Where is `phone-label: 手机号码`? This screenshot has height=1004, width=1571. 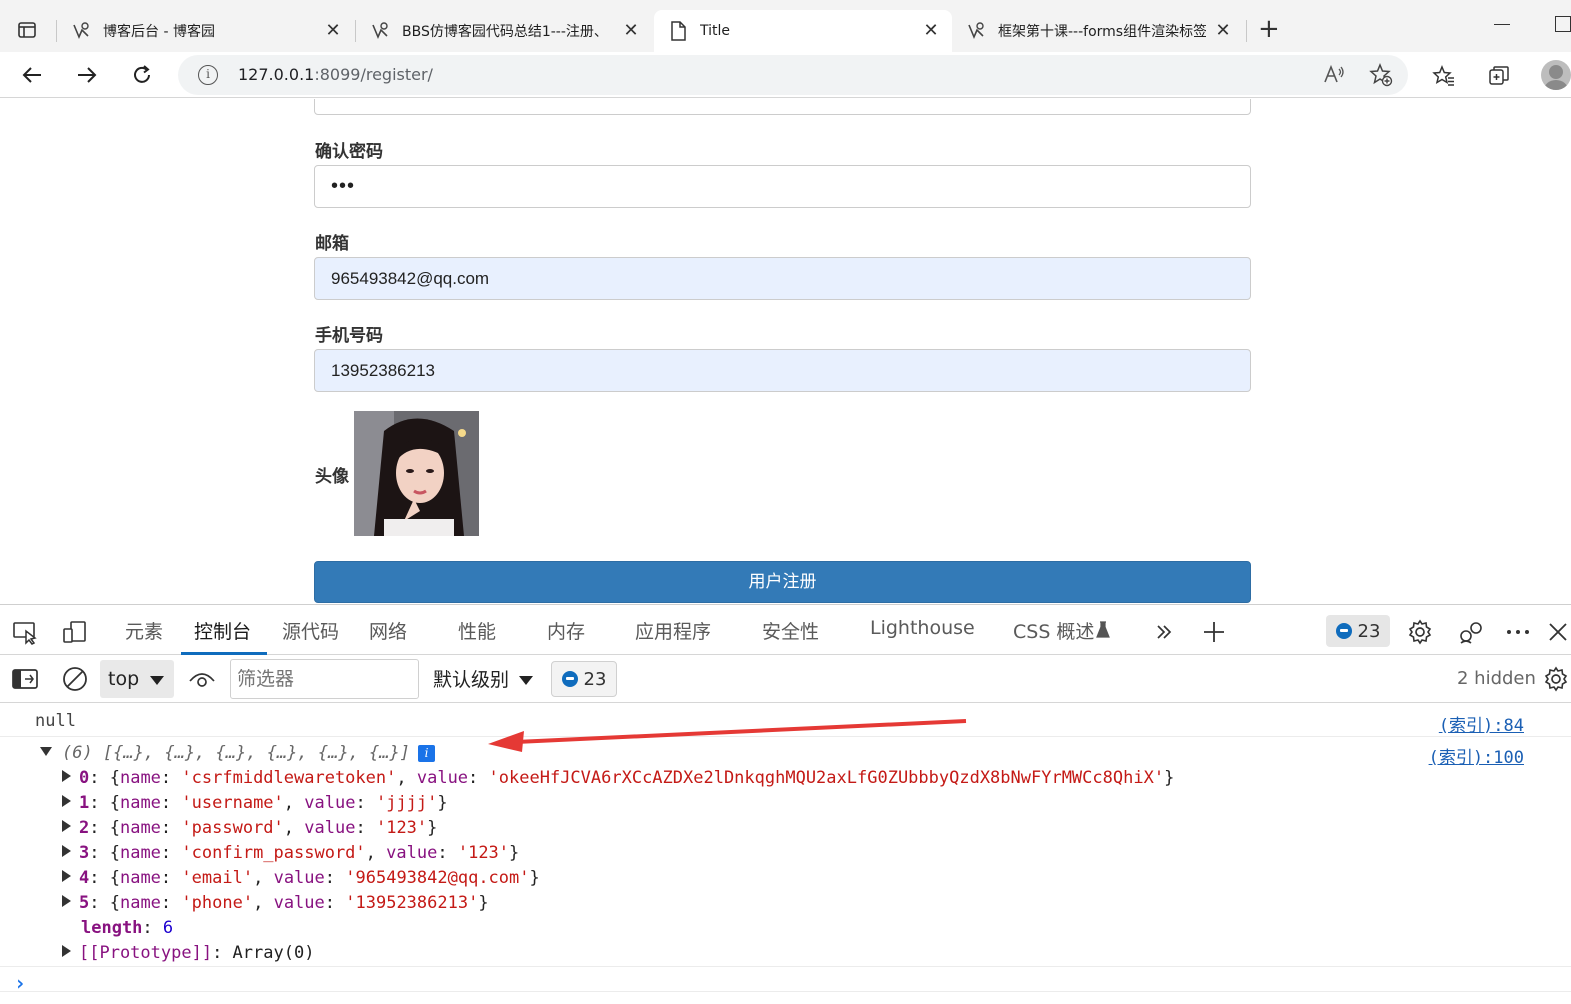 phone-label: 手机号码 is located at coordinates (349, 336).